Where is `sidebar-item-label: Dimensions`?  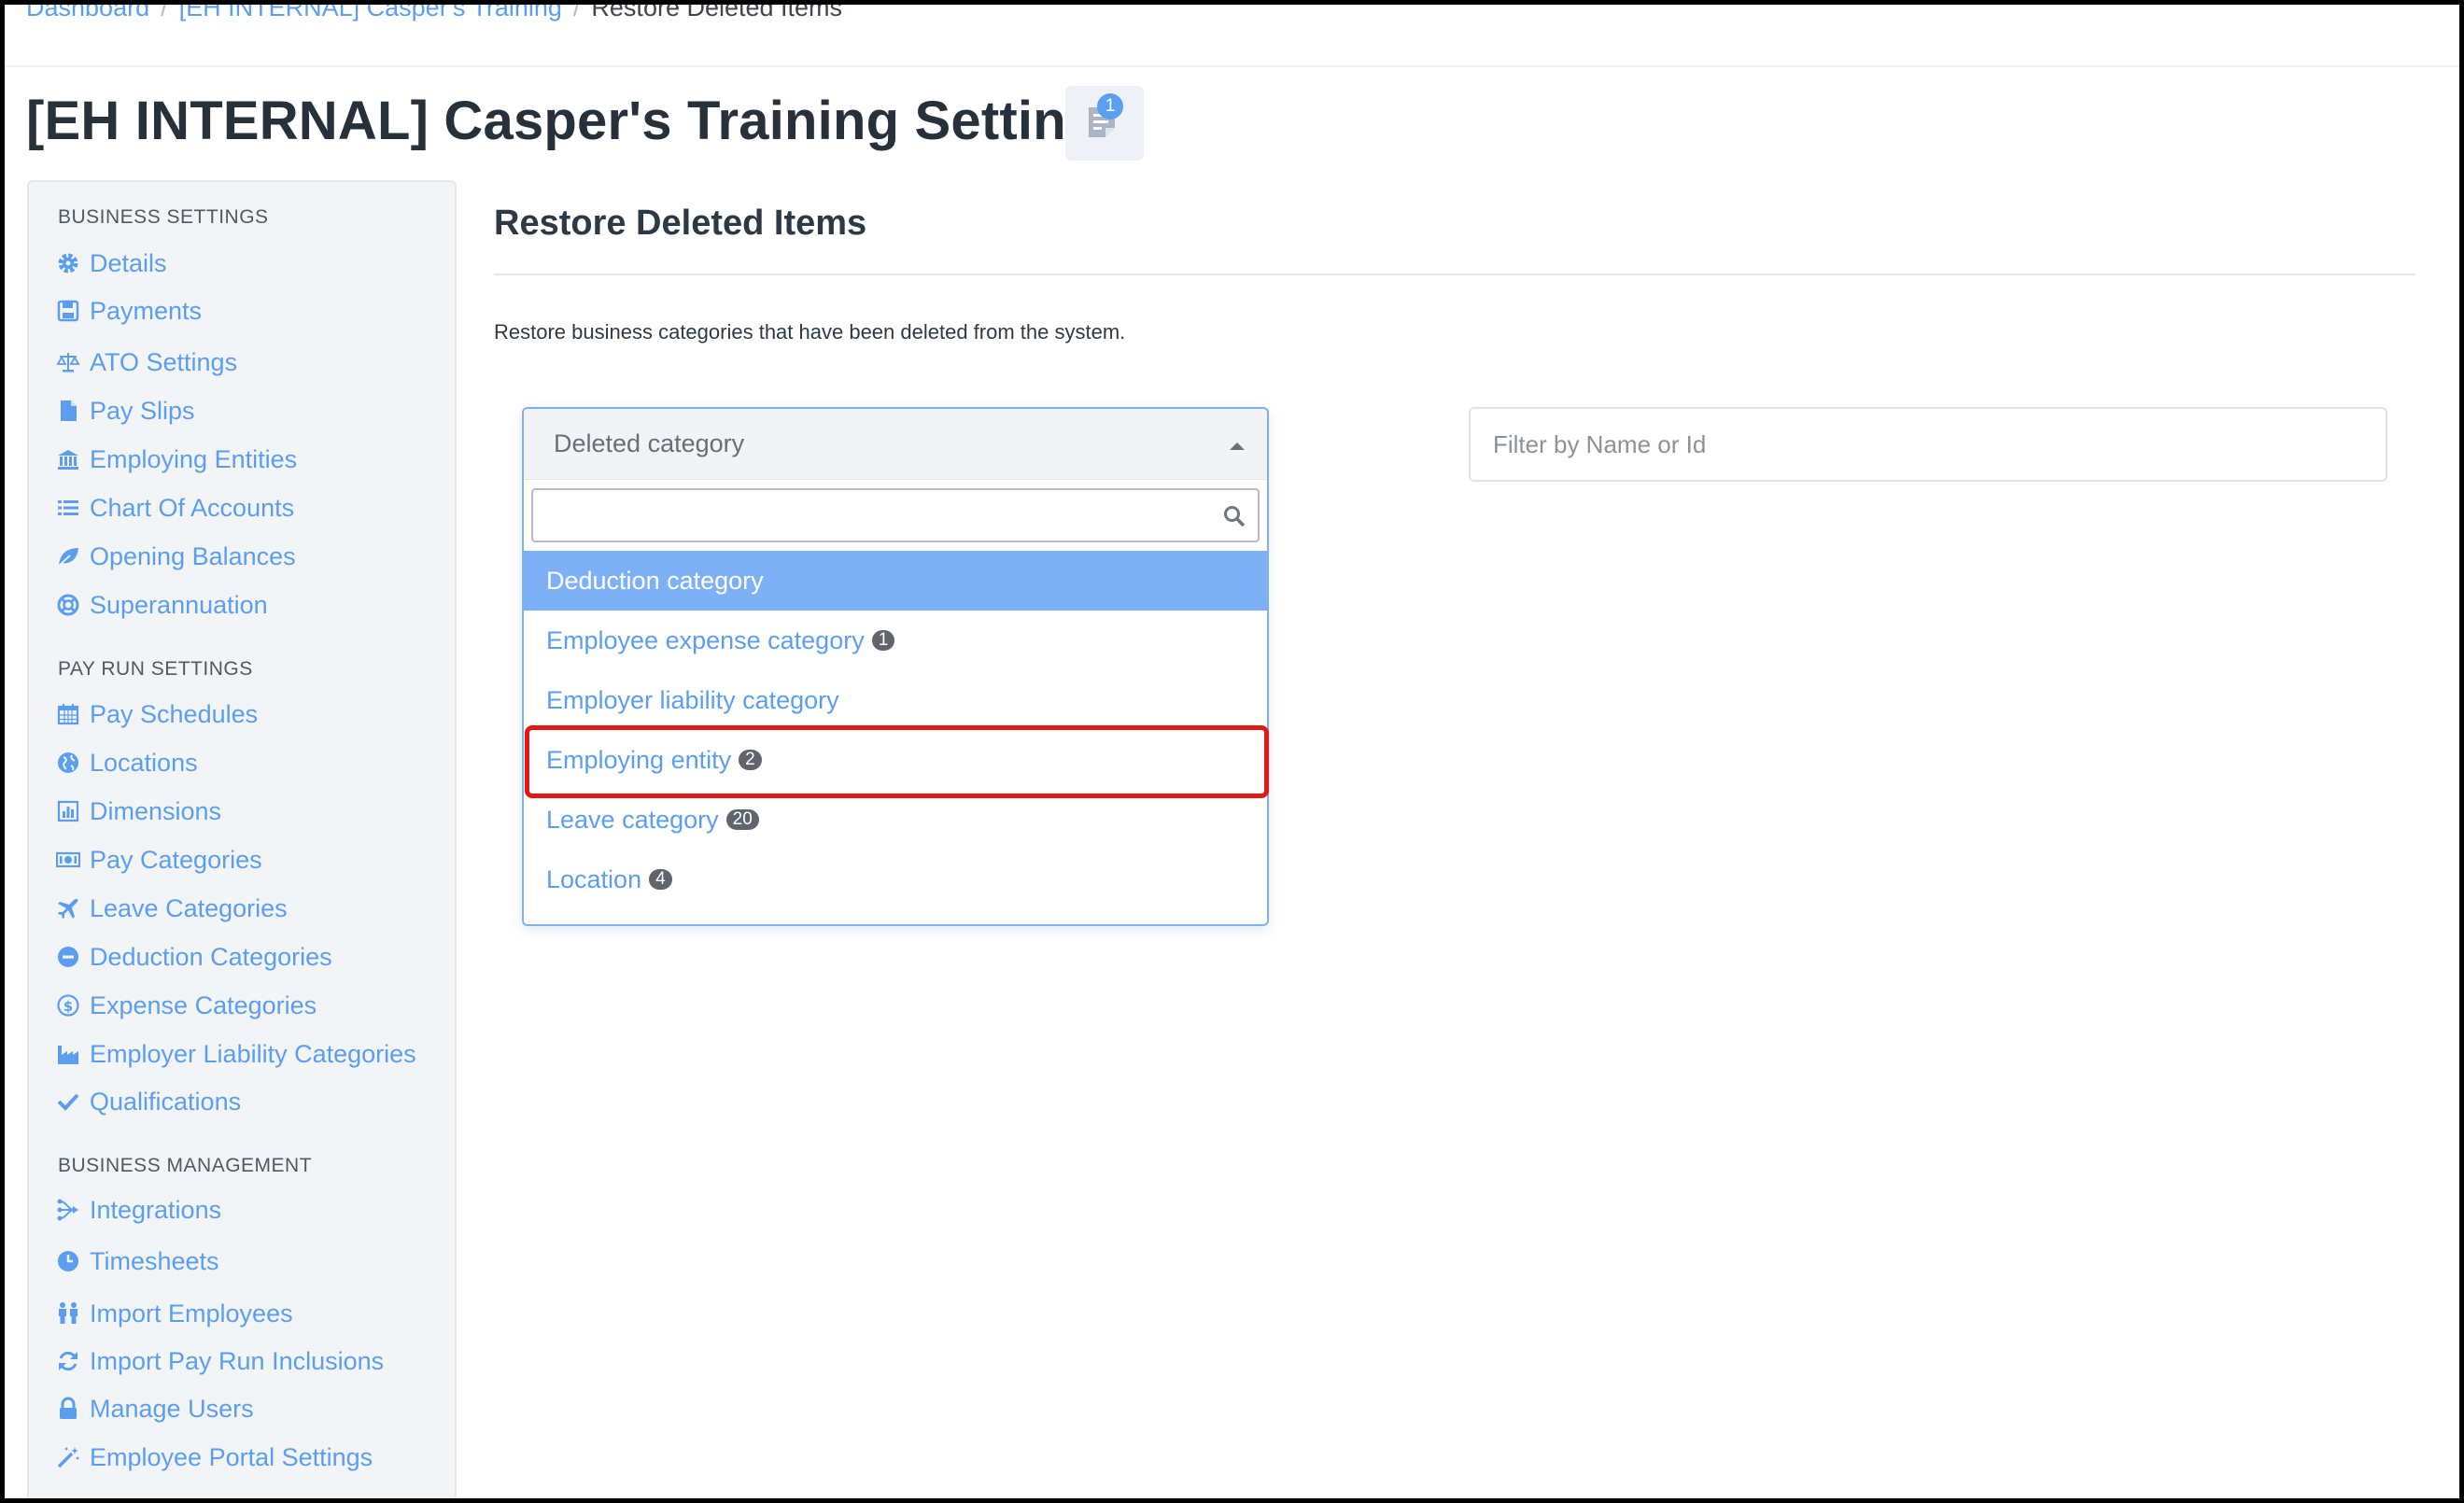 sidebar-item-label: Dimensions is located at coordinates (156, 810).